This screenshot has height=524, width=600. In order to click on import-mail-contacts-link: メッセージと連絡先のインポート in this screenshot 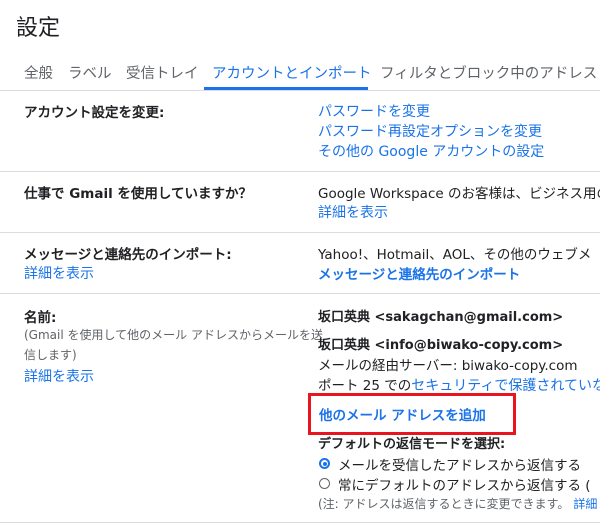, I will do `click(419, 273)`.